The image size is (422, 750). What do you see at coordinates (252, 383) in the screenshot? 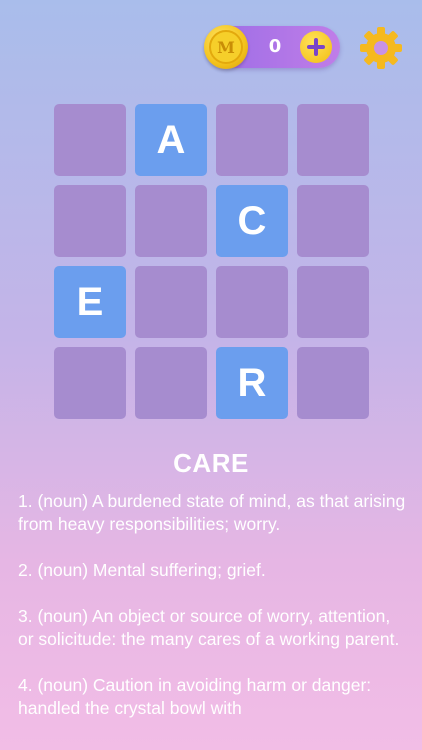
I see `letter-tile: R` at bounding box center [252, 383].